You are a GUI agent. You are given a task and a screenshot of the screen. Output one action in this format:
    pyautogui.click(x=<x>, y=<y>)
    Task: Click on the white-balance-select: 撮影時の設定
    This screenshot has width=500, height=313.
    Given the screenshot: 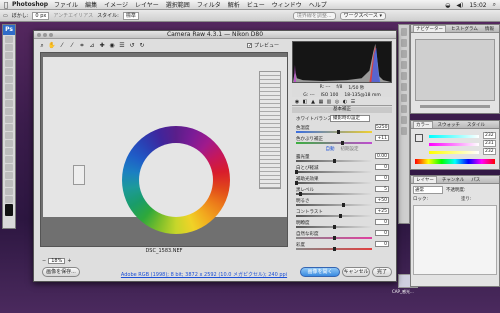 What is the action you would take?
    pyautogui.click(x=350, y=118)
    